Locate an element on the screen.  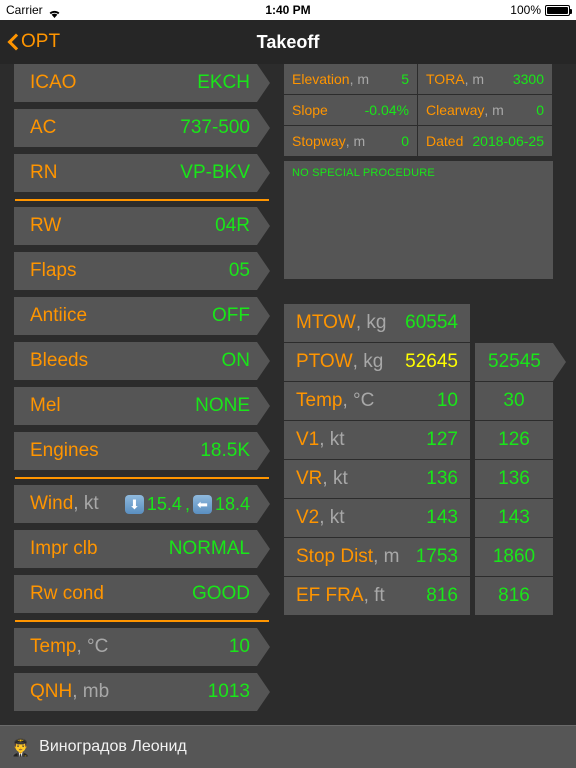
info-value: 0 is located at coordinates (405, 141).